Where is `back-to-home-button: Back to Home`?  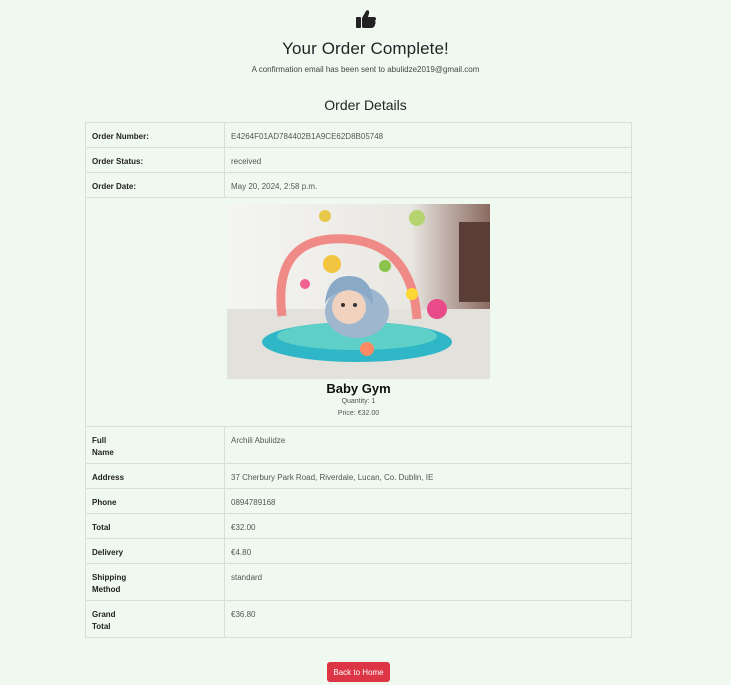
back-to-home-button: Back to Home is located at coordinates (358, 672).